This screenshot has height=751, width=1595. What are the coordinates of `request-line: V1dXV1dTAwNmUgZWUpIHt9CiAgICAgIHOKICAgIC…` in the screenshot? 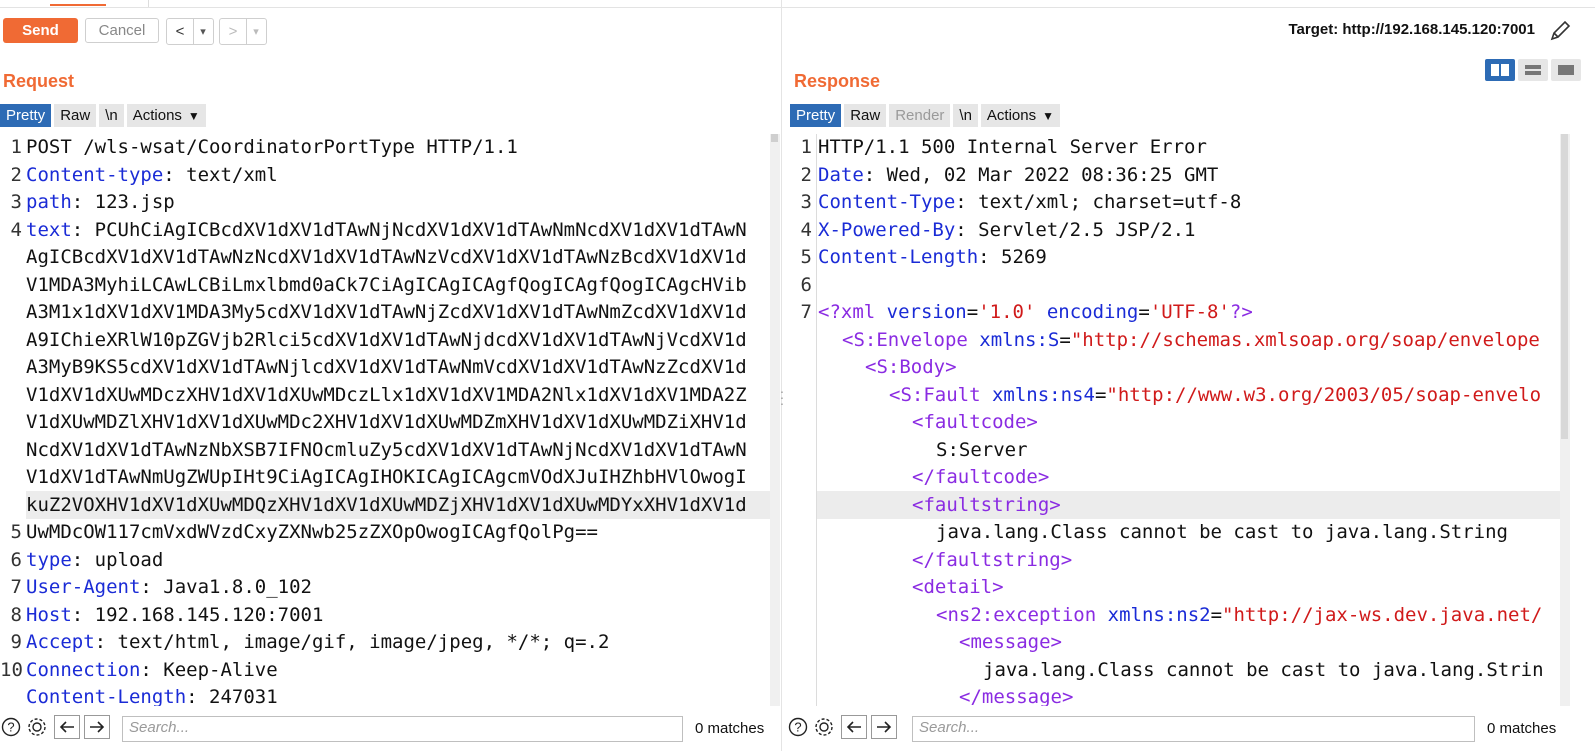 It's located at (386, 478).